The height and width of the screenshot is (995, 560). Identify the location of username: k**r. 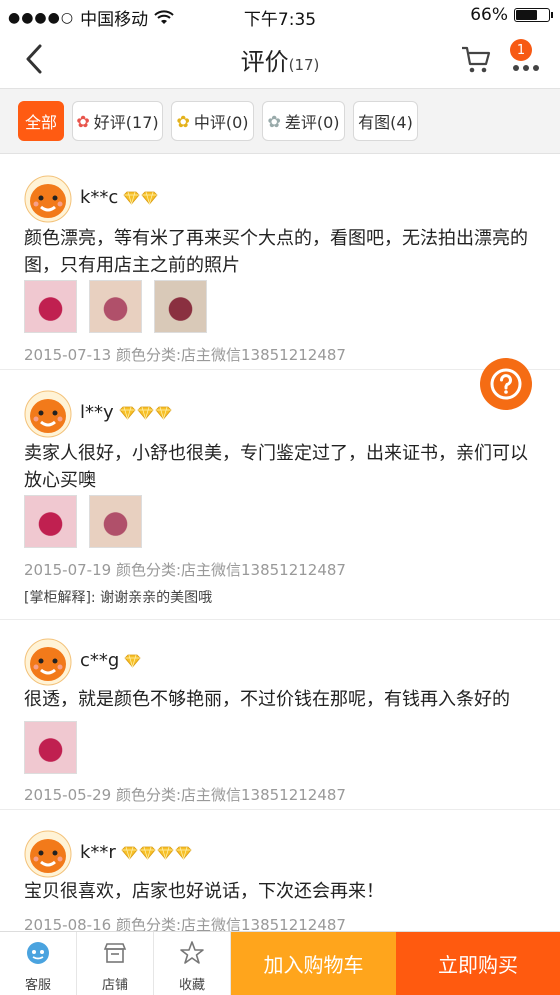
(136, 852).